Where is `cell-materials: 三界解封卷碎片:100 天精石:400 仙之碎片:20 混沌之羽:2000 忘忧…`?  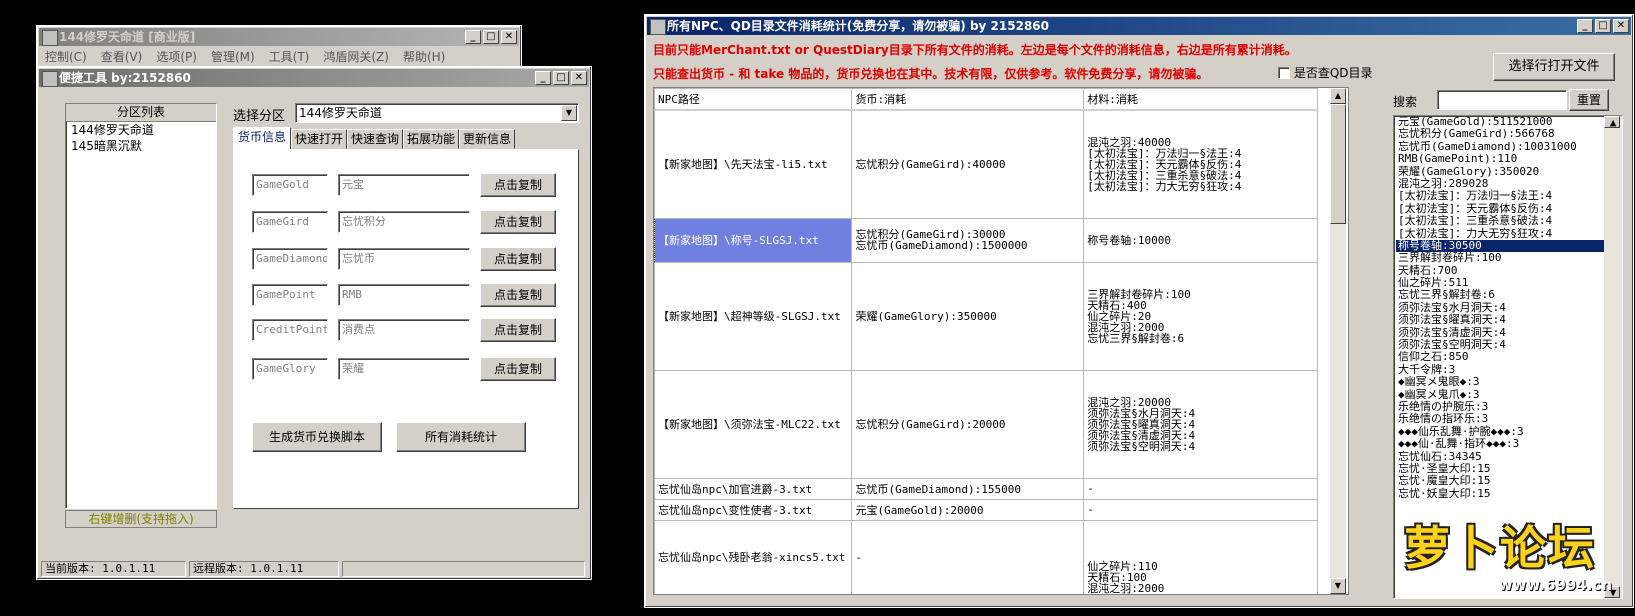
cell-materials: 三界解封卷碎片:100 天精石:400 仙之碎片:20 混沌之羽:2000 忘忧… is located at coordinates (1200, 316).